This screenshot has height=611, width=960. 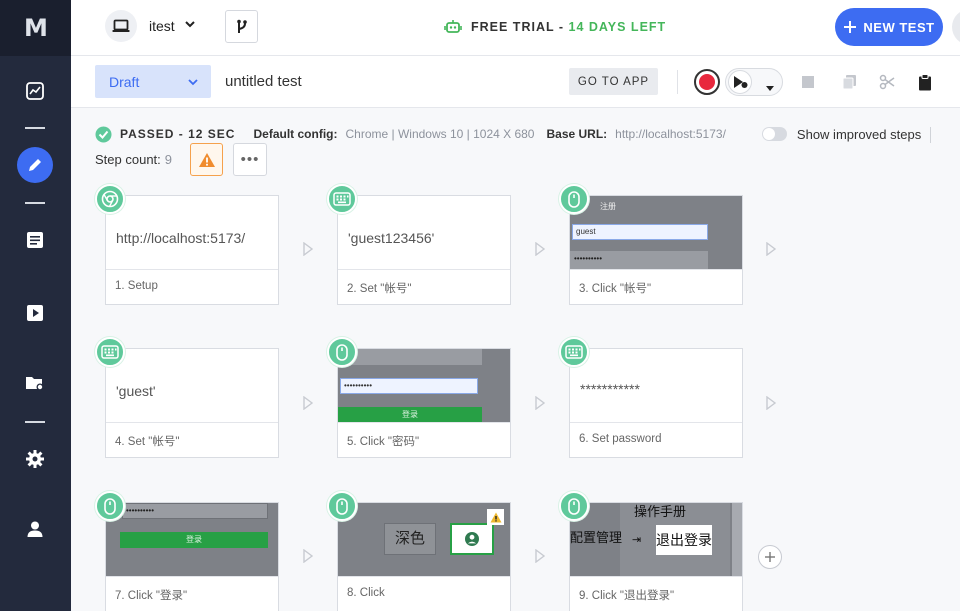 I want to click on editor-toolbar: Draft untitled test GO TO APP, so click(x=515, y=82).